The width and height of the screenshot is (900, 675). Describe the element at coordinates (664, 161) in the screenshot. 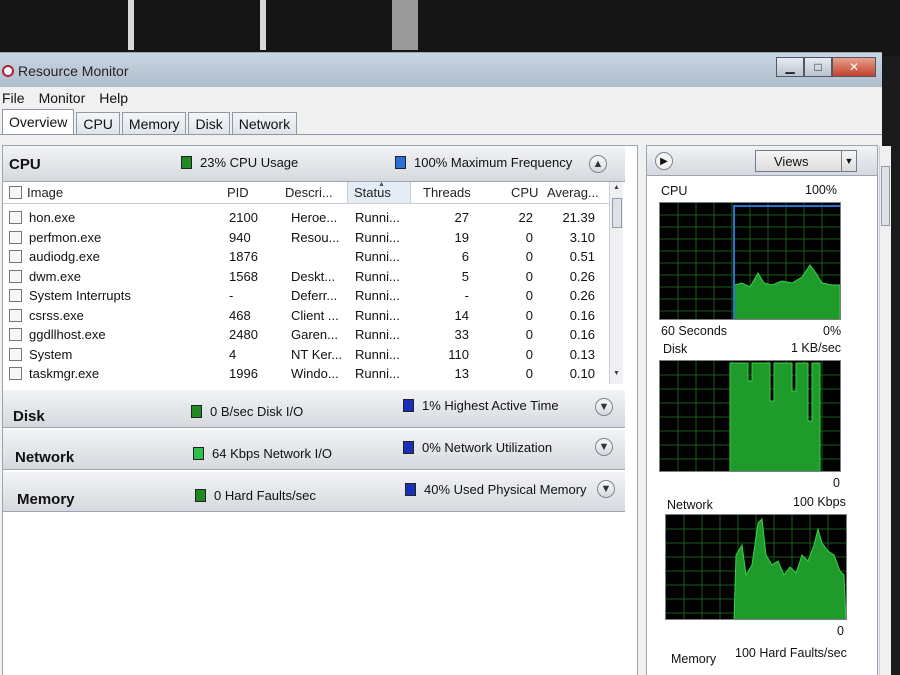

I see `collapse-panel-arrow-icon: ▶` at that location.